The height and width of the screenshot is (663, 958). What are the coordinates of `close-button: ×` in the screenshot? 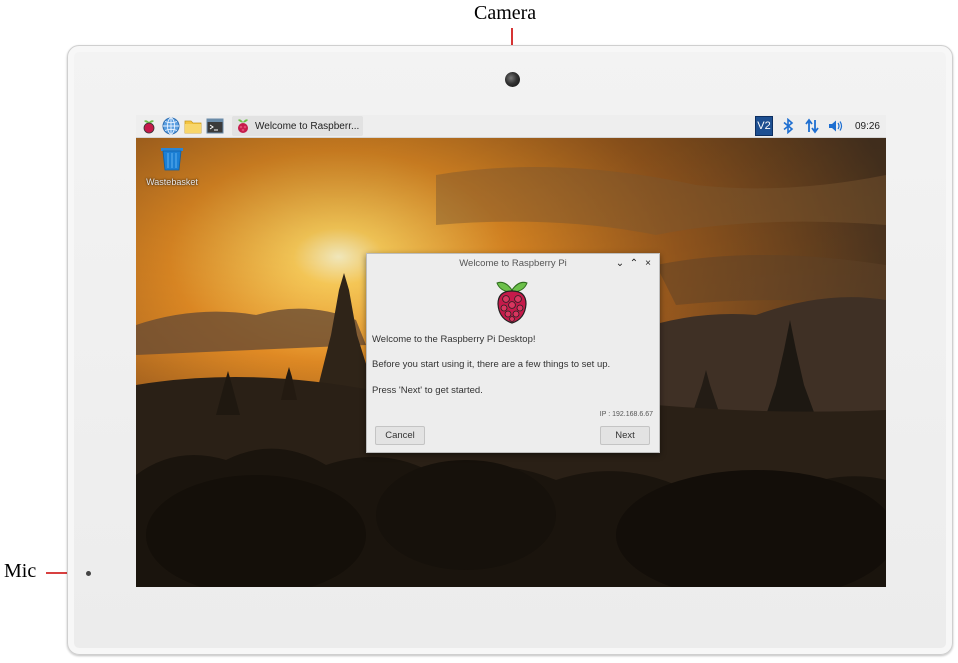 It's located at (648, 264).